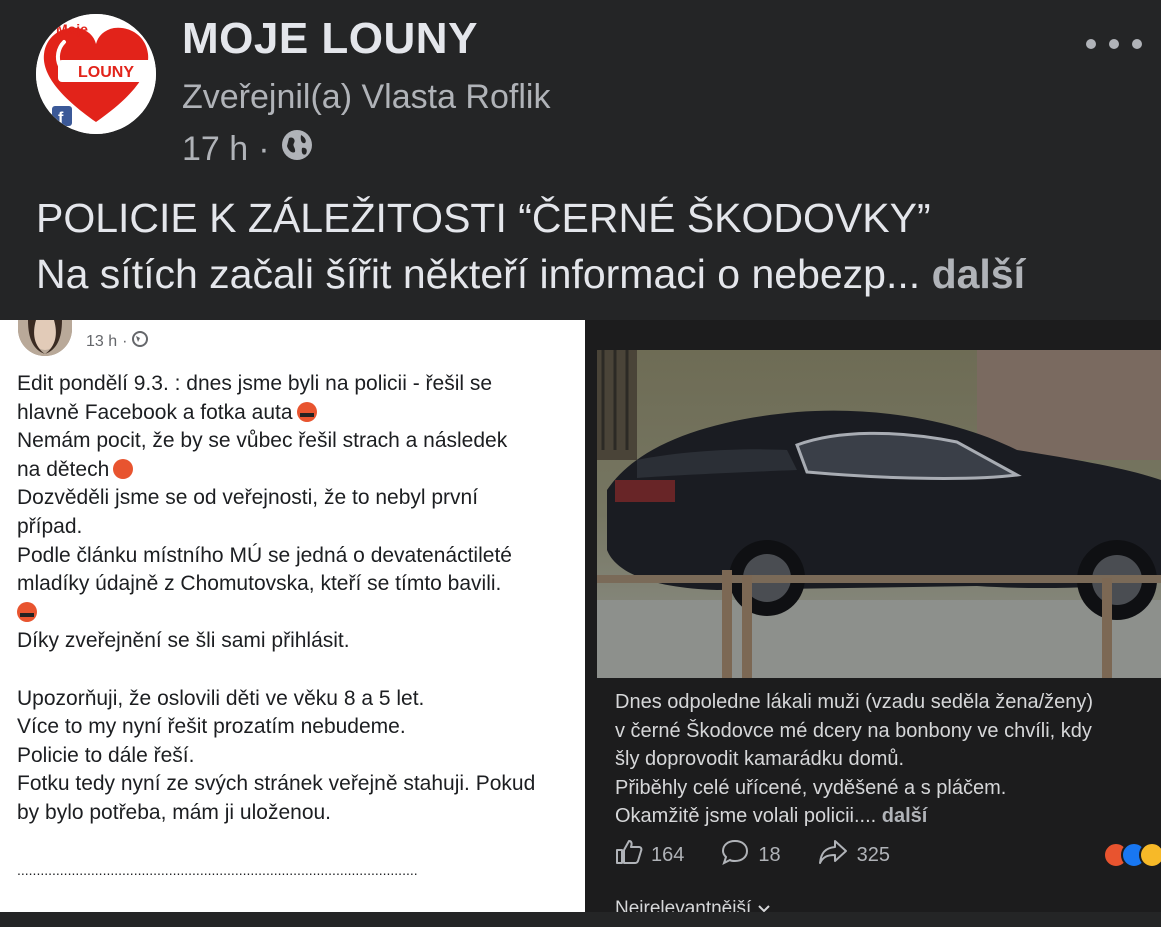  I want to click on comment-sort-label: Nejrelevantnější, so click(683, 905).